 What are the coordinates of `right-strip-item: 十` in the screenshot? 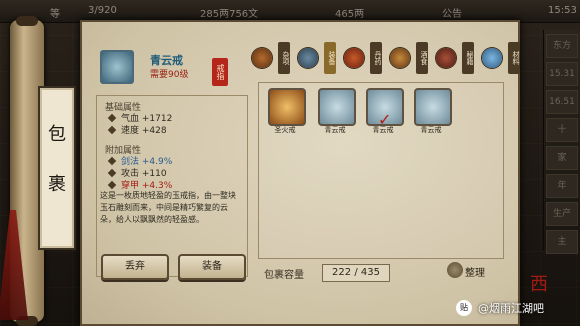 It's located at (562, 130).